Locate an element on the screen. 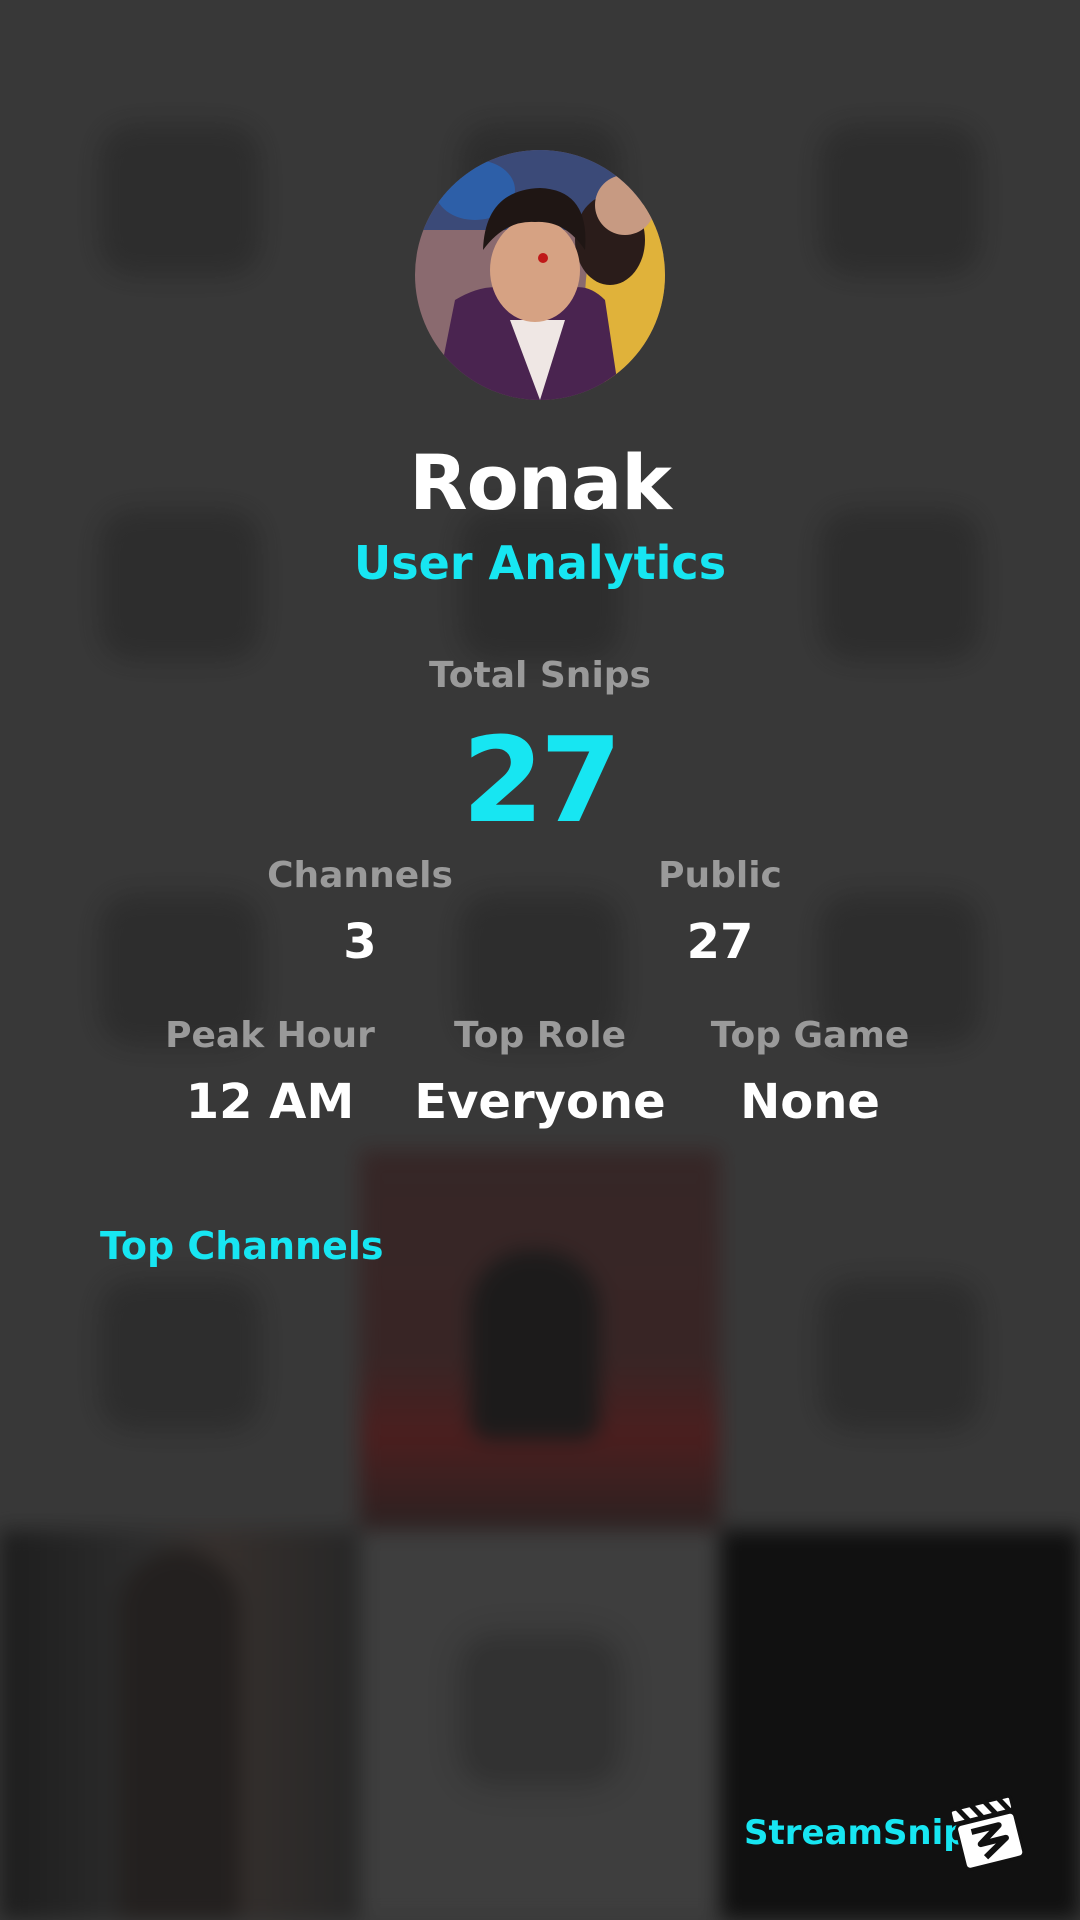  public-label: Public is located at coordinates (720, 875).